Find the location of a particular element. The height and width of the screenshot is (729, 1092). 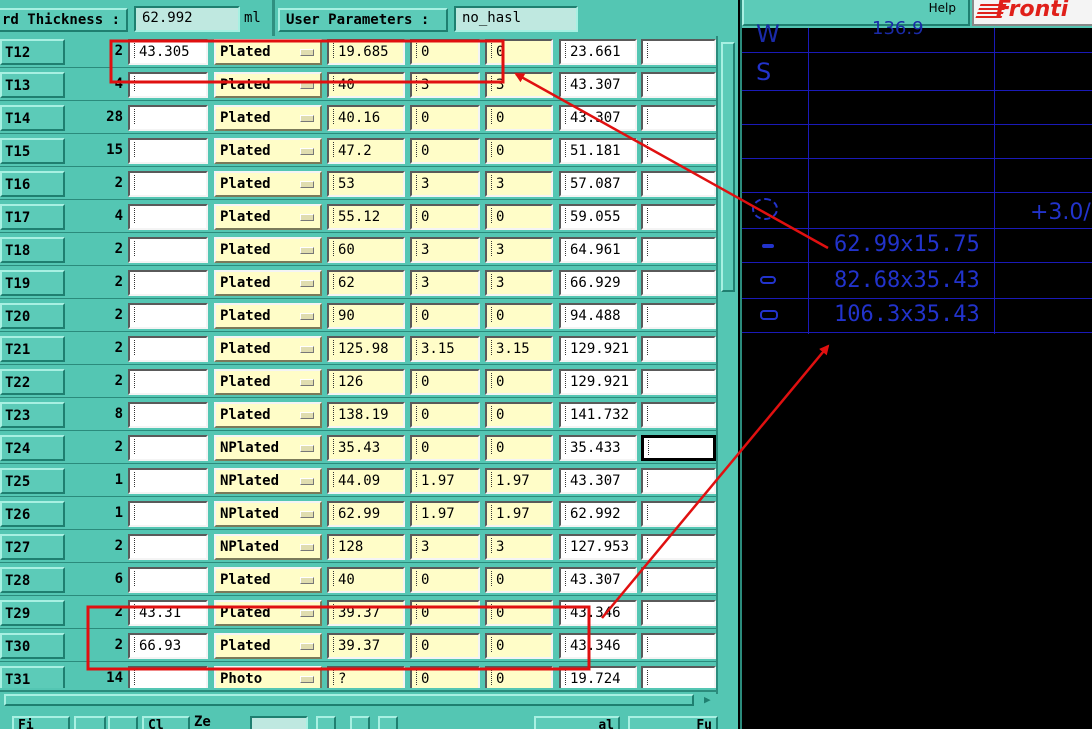

tool-name: T29 is located at coordinates (32, 613).